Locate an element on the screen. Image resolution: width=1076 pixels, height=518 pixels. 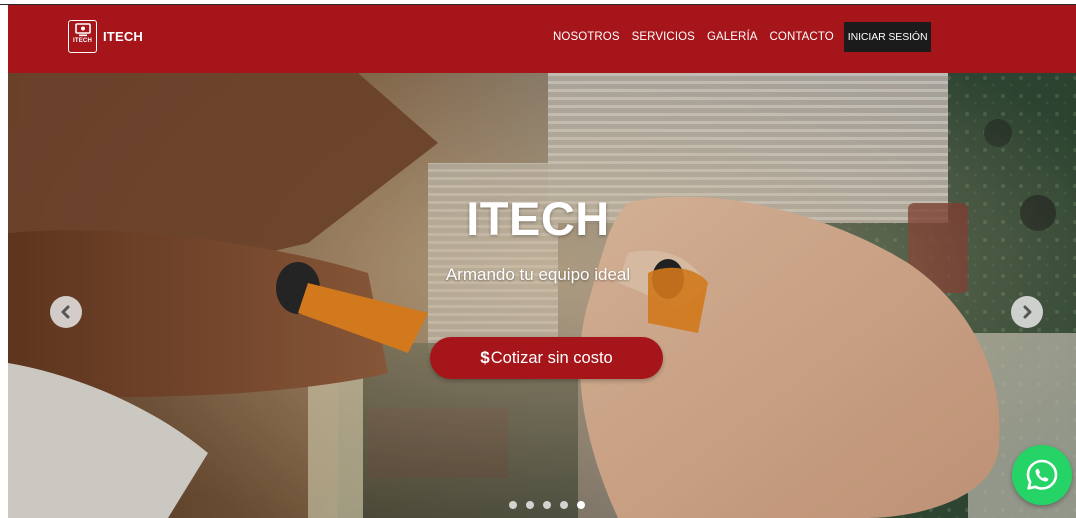
whatsapp-icon is located at coordinates (1042, 474).